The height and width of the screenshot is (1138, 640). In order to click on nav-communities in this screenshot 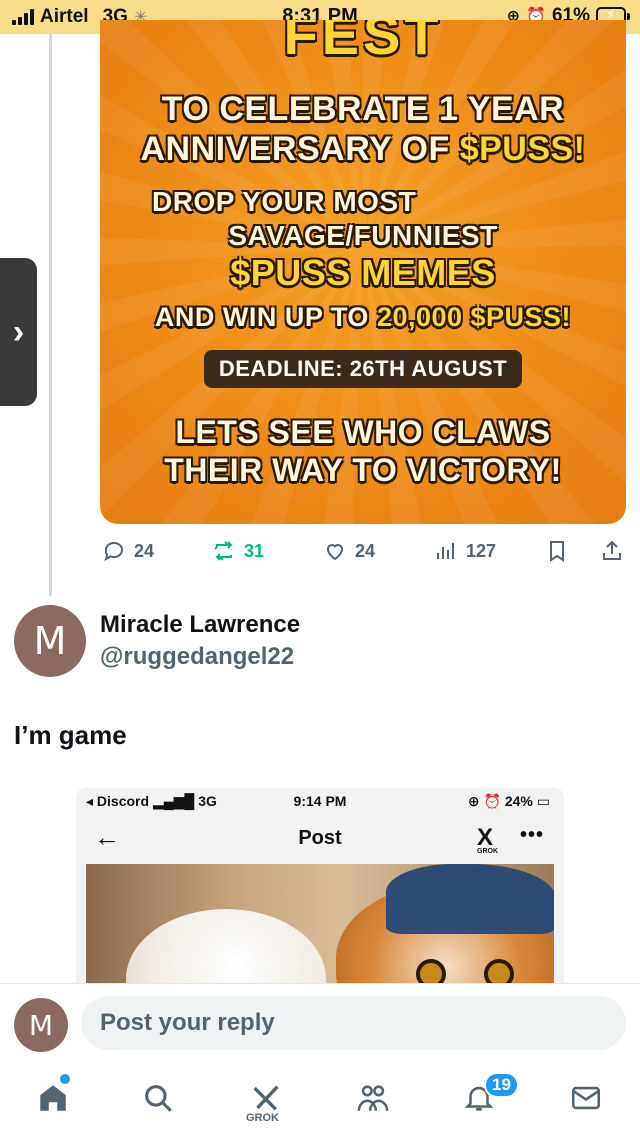, I will do `click(373, 1098)`.